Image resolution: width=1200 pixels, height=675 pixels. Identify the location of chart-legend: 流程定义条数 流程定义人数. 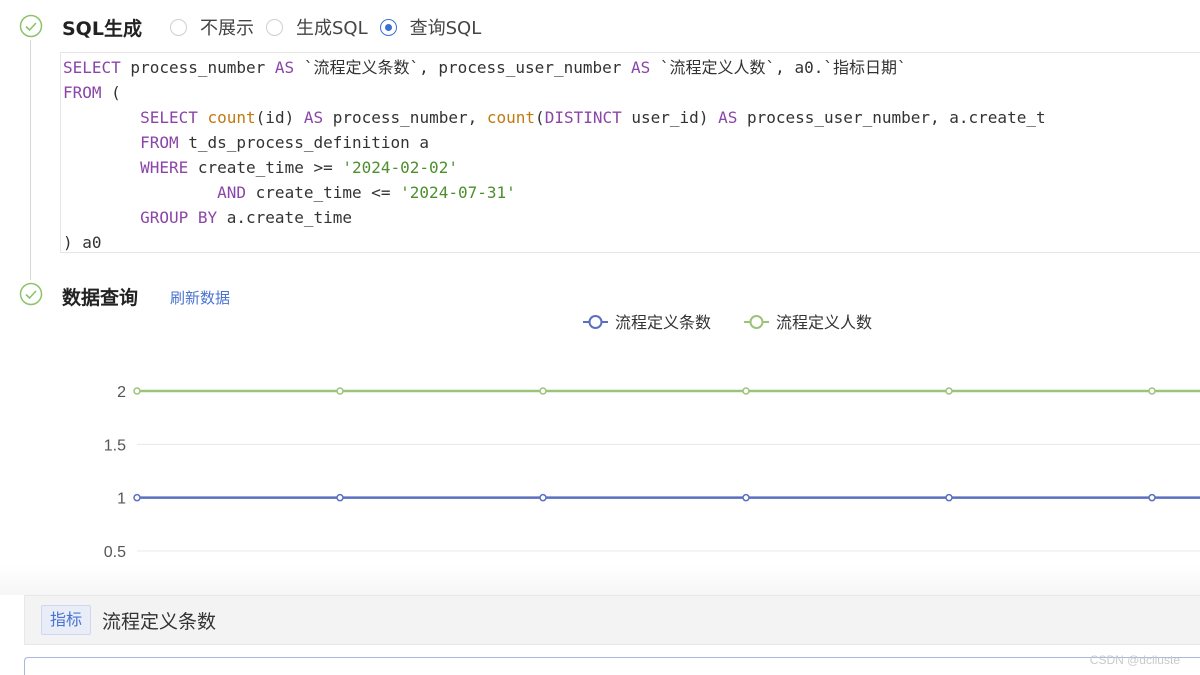
(727, 322).